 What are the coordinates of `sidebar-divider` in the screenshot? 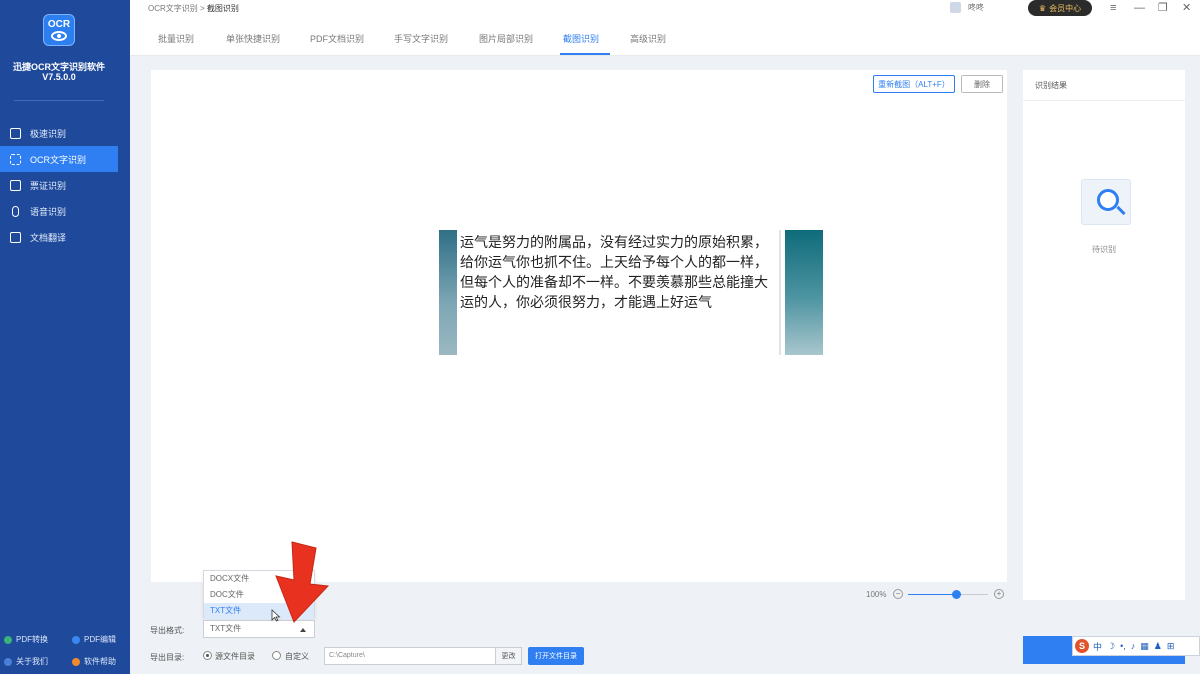 It's located at (59, 100).